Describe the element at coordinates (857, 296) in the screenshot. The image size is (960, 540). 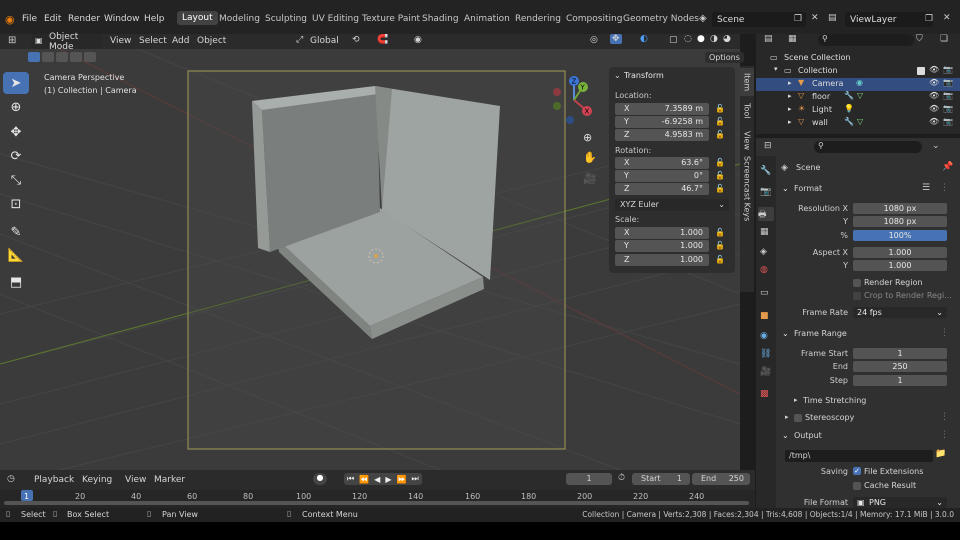
I see `crop-region-checkbox` at that location.